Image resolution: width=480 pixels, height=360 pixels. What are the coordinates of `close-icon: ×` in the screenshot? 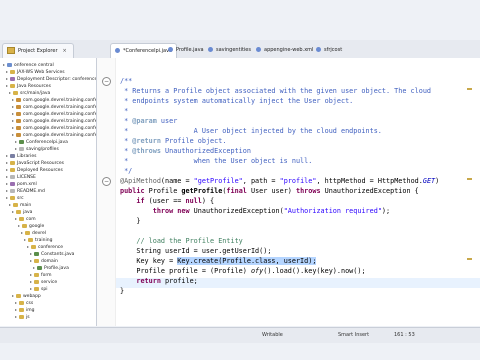 It's located at (65, 51).